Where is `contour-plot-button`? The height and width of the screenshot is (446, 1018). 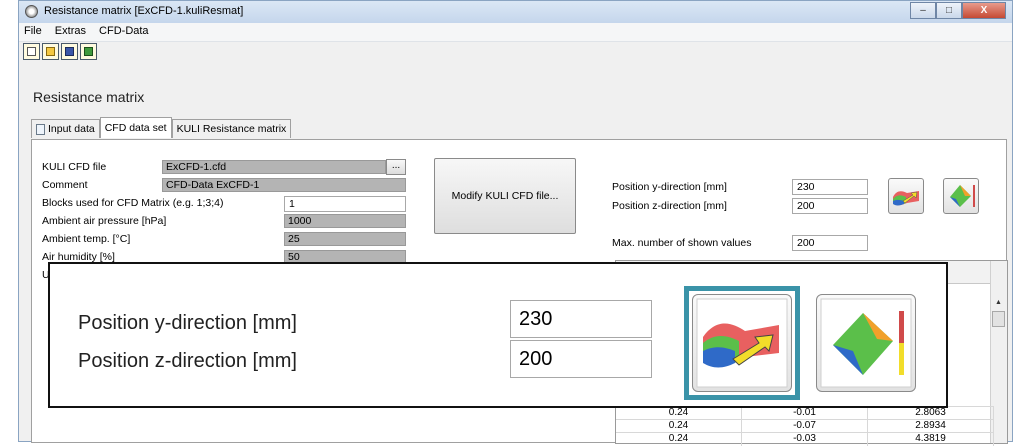 contour-plot-button is located at coordinates (906, 196).